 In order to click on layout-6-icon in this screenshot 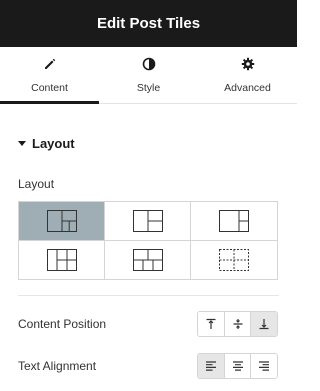, I will do `click(234, 259)`.